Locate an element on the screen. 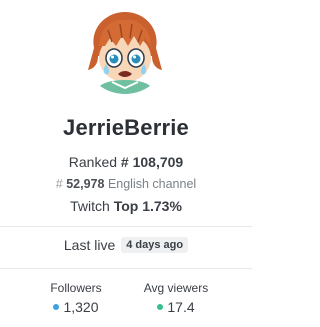 The height and width of the screenshot is (327, 320). rank-value: # 108,709 is located at coordinates (152, 162).